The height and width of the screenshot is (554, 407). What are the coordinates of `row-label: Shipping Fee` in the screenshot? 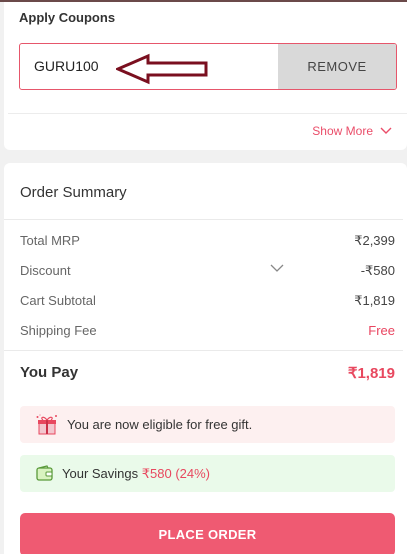 It's located at (58, 330).